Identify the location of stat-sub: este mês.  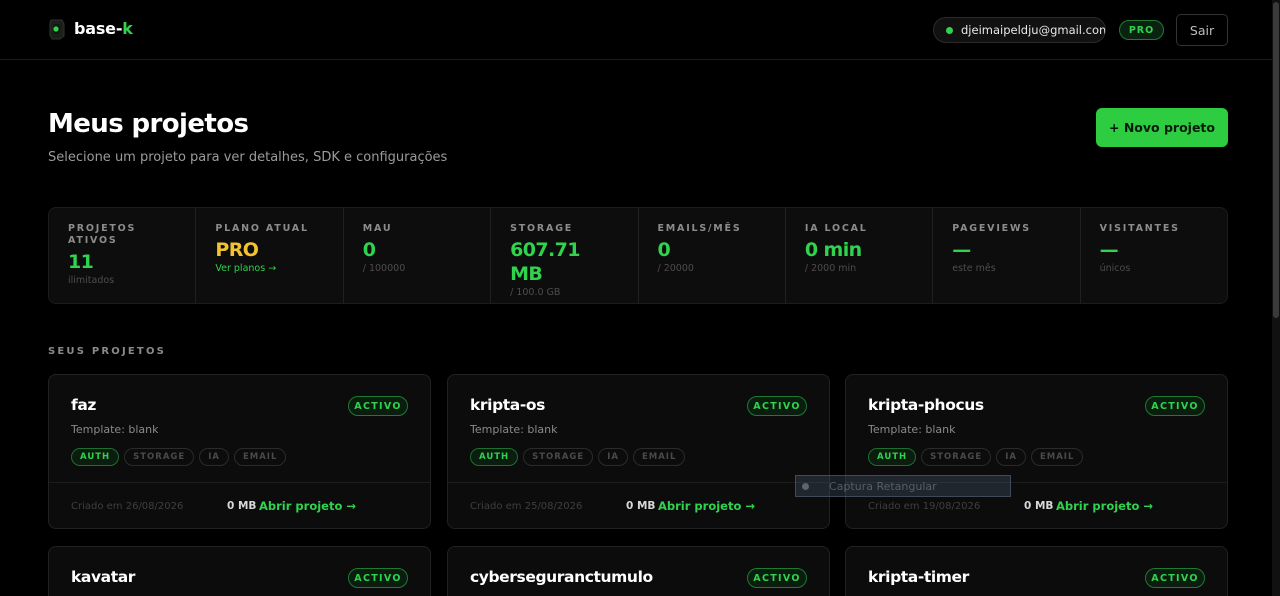
(974, 268).